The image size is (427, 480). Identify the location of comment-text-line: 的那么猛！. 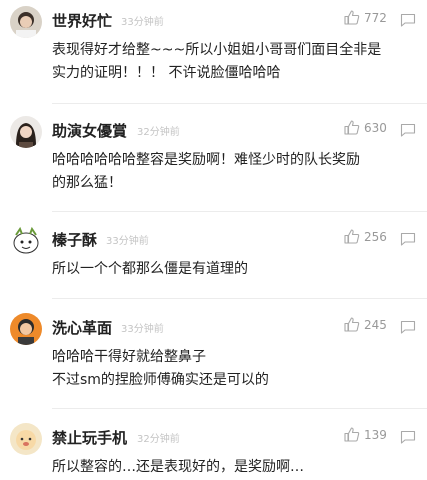
(87, 183).